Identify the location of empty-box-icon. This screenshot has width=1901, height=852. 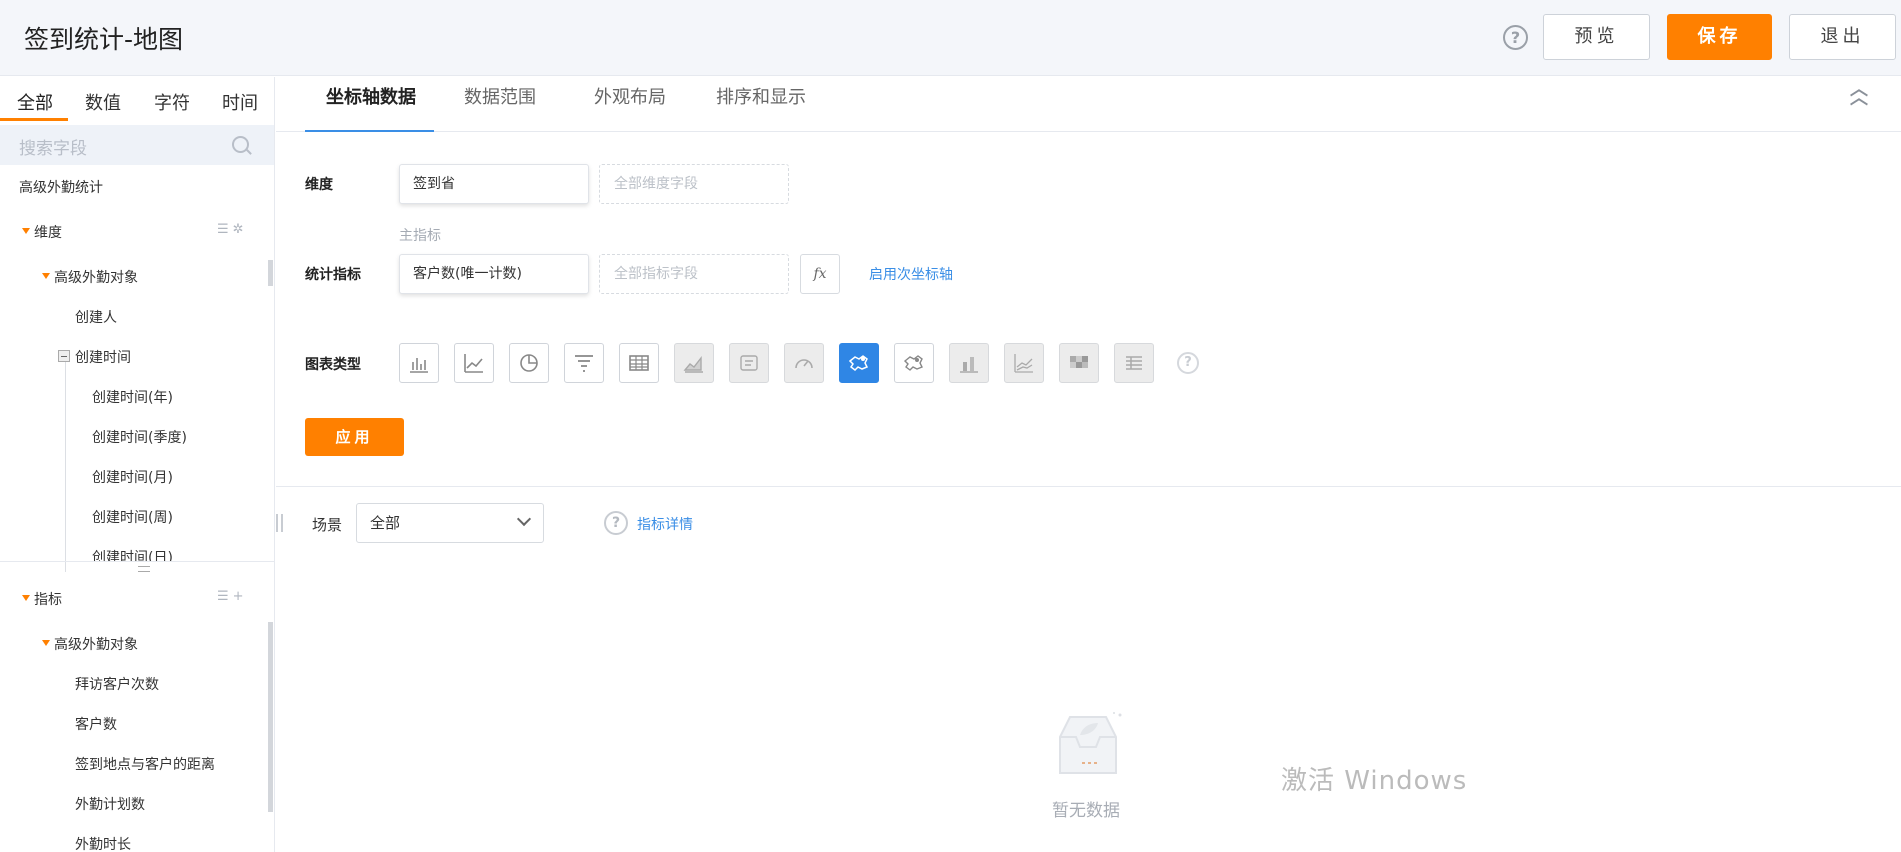
(1090, 743).